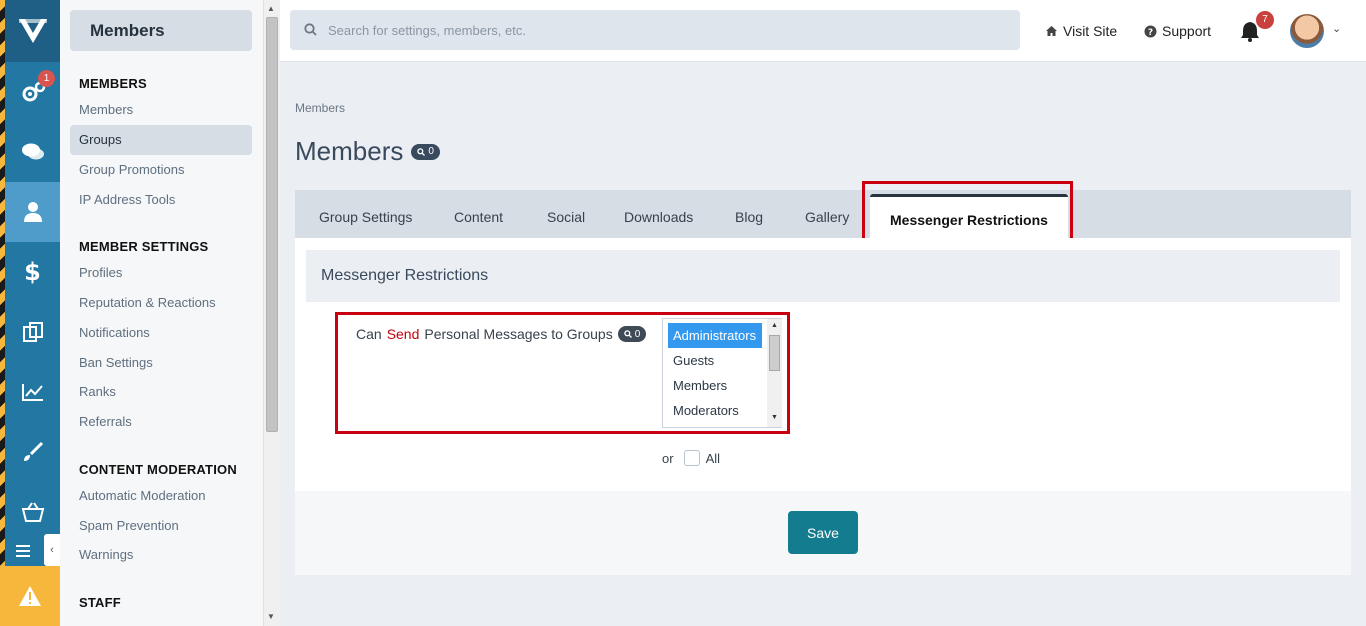 The image size is (1366, 626). Describe the element at coordinates (161, 496) in the screenshot. I see `sidebar-item-automatic-moderation: Automatic Moderation` at that location.